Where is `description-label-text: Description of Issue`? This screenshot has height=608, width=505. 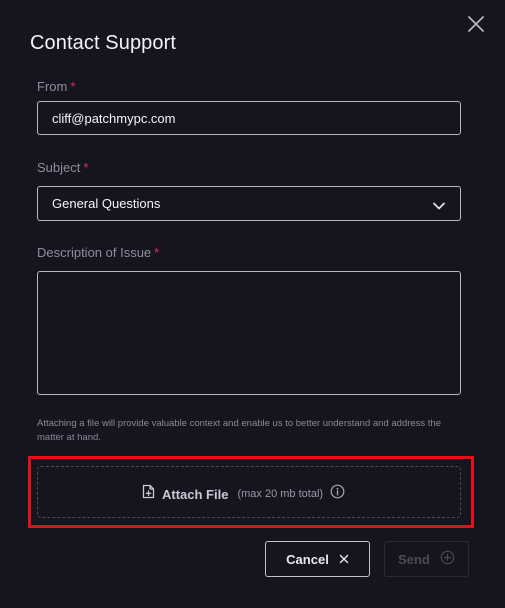
description-label-text: Description of Issue is located at coordinates (94, 252).